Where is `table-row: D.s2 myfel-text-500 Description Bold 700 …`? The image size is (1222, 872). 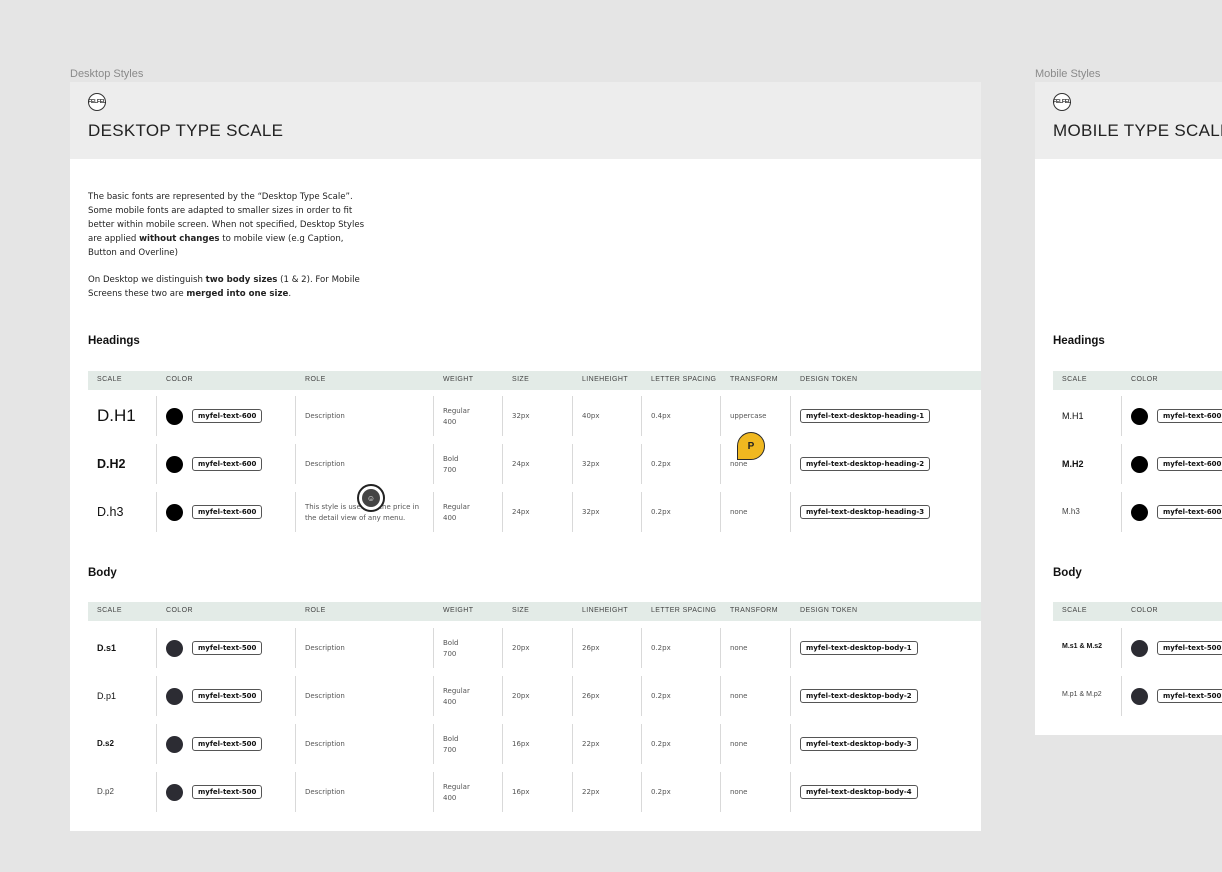 table-row: D.s2 myfel-text-500 Description Bold 700 … is located at coordinates (534, 744).